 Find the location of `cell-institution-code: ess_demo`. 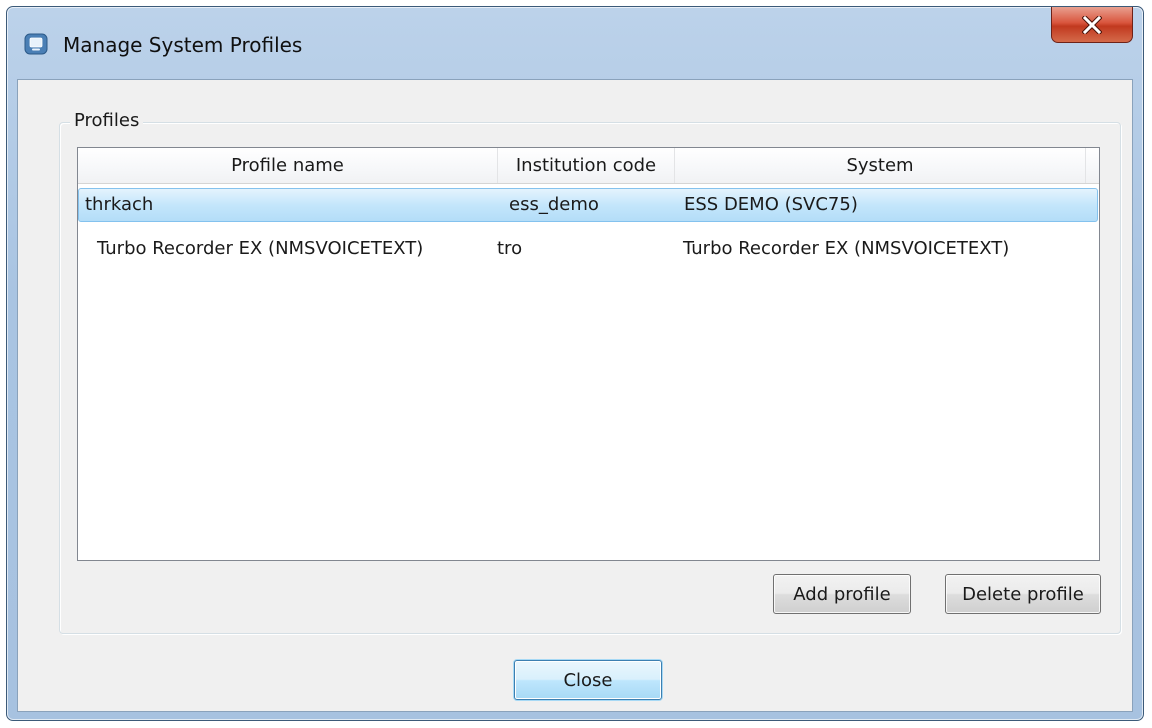

cell-institution-code: ess_demo is located at coordinates (554, 204).